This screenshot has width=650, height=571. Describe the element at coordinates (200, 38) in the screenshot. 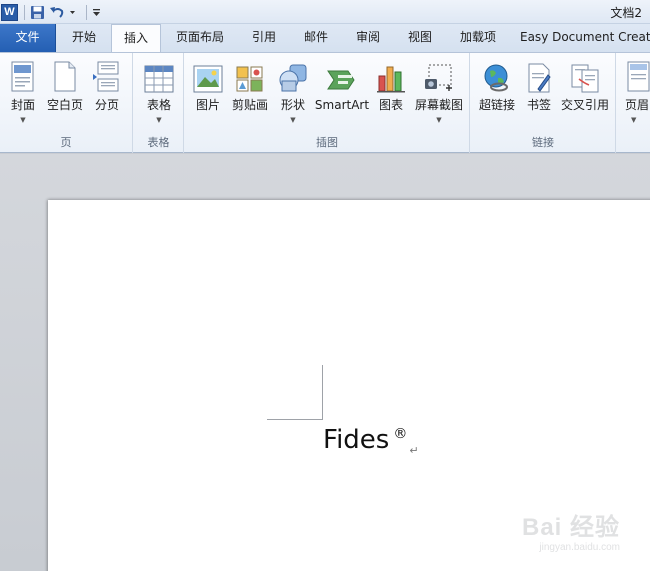

I see `tab-page-layout: 页面布局` at that location.